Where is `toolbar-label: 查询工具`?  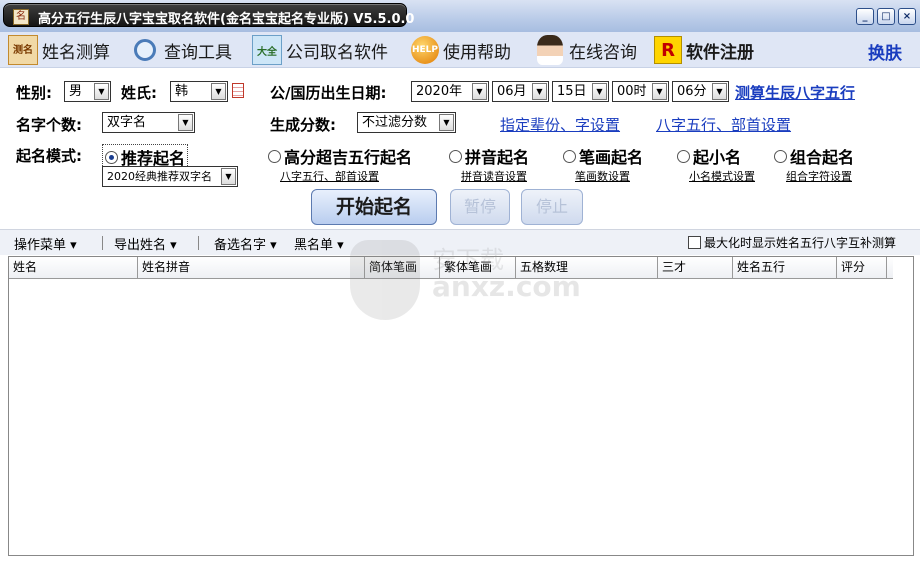
toolbar-label: 查询工具 is located at coordinates (198, 52).